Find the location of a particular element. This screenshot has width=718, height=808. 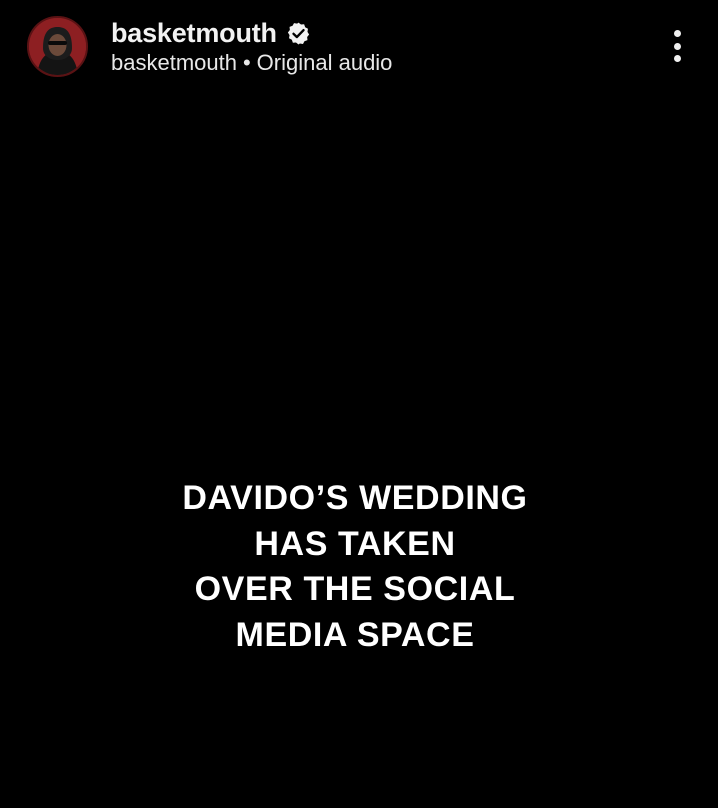

post-header: basketmouth basketmouth • Original audio is located at coordinates (359, 47).